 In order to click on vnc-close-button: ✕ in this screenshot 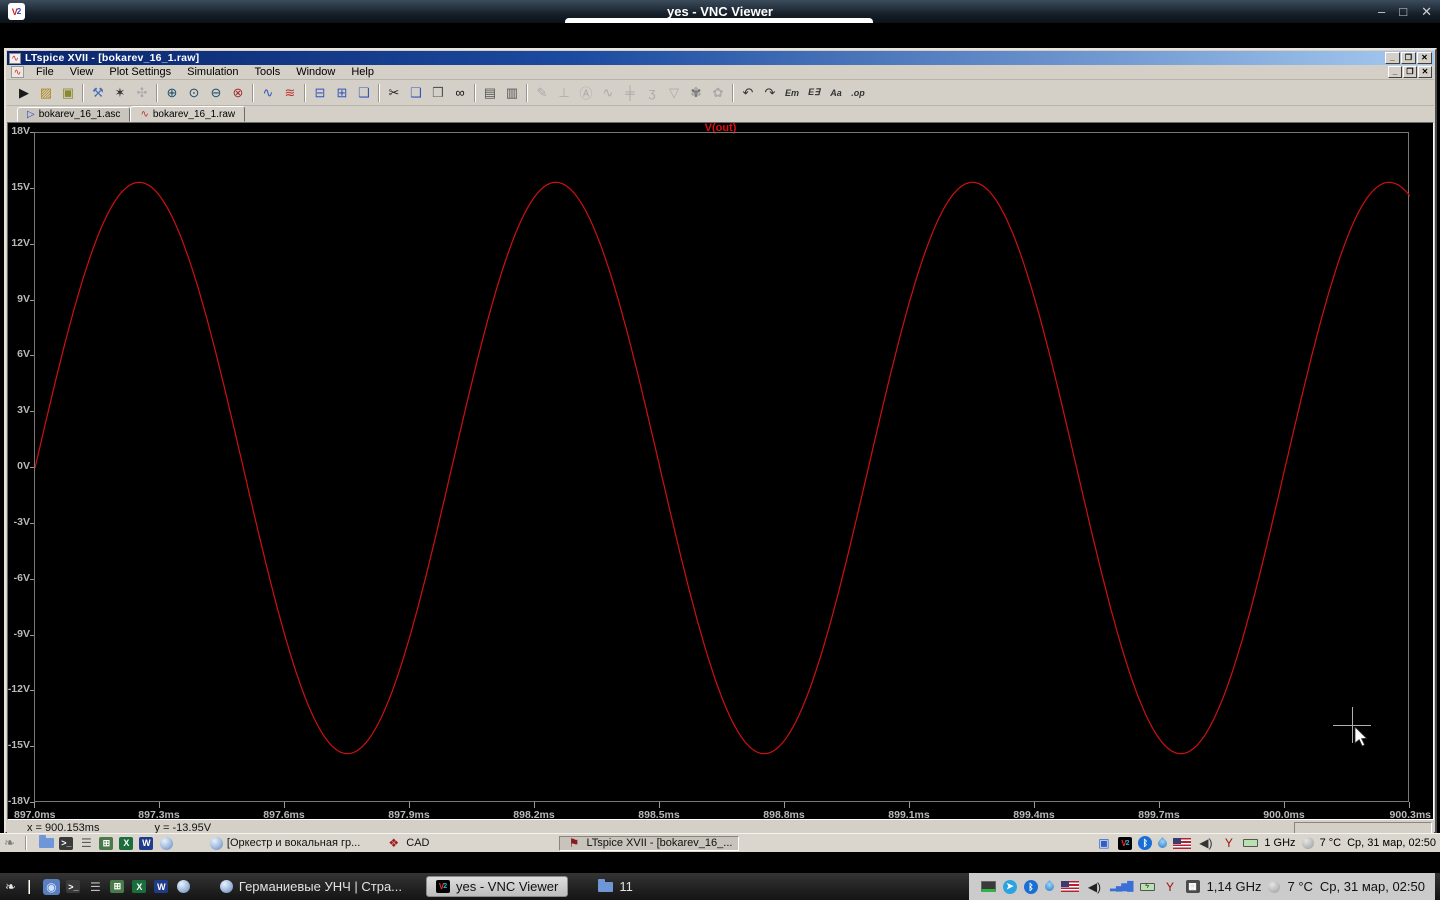, I will do `click(1426, 11)`.